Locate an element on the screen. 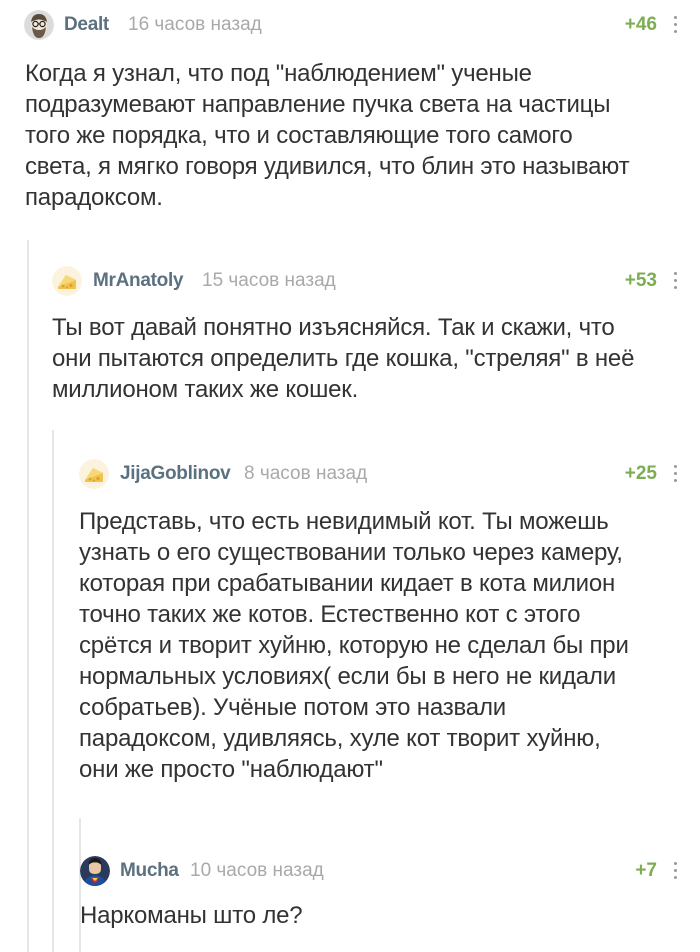 The height and width of the screenshot is (952, 700). comment-time: 8 часов назад is located at coordinates (306, 473).